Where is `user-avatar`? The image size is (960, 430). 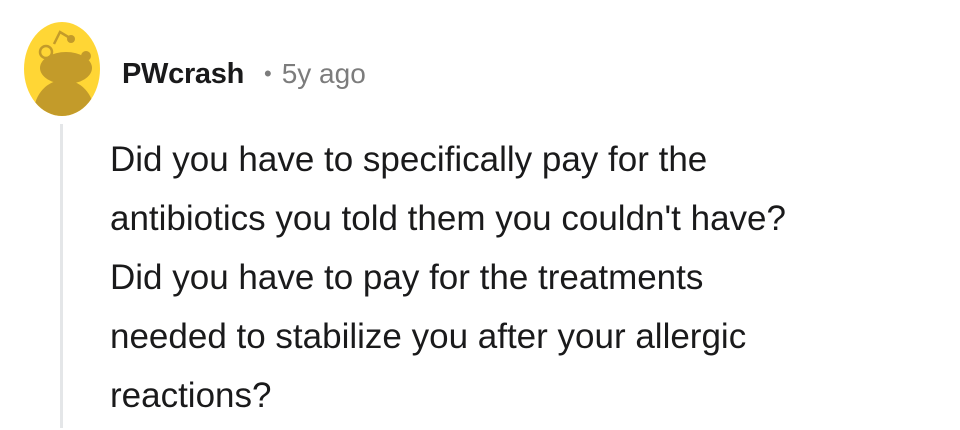
user-avatar is located at coordinates (62, 69).